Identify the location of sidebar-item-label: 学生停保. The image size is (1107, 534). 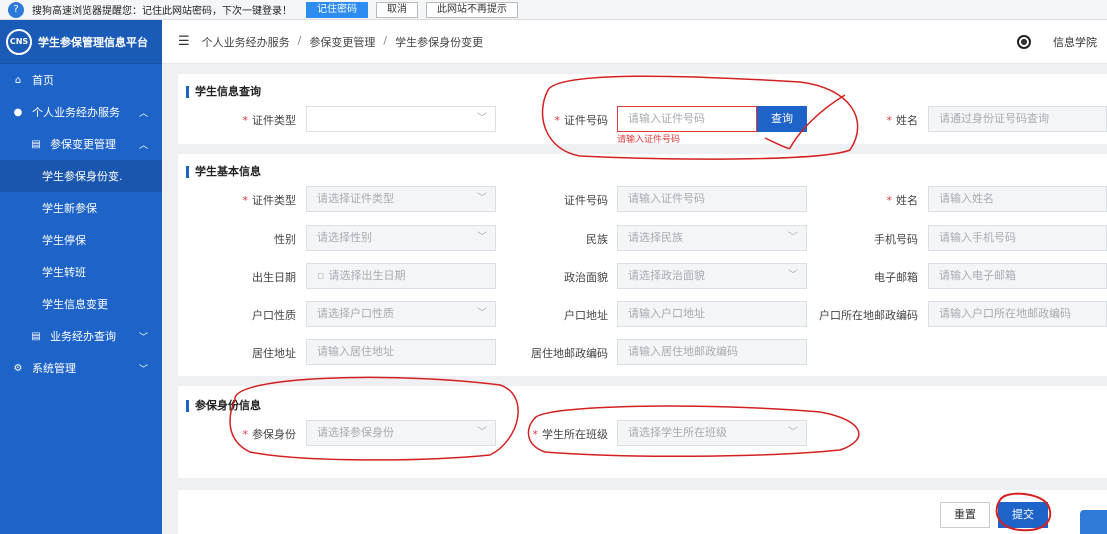
(64, 240).